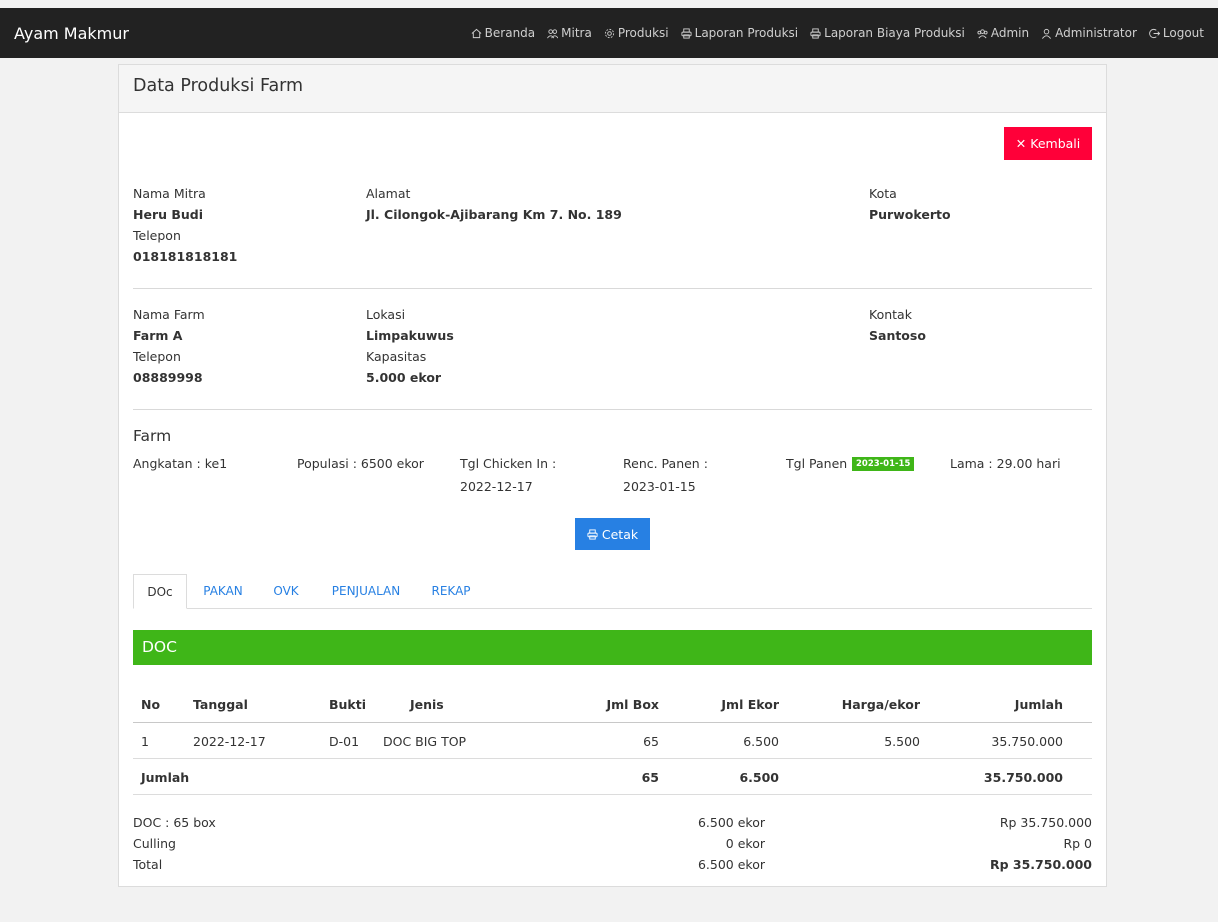 This screenshot has width=1218, height=922. What do you see at coordinates (659, 486) in the screenshot?
I see `renc-panen-date: 2023-01-15` at bounding box center [659, 486].